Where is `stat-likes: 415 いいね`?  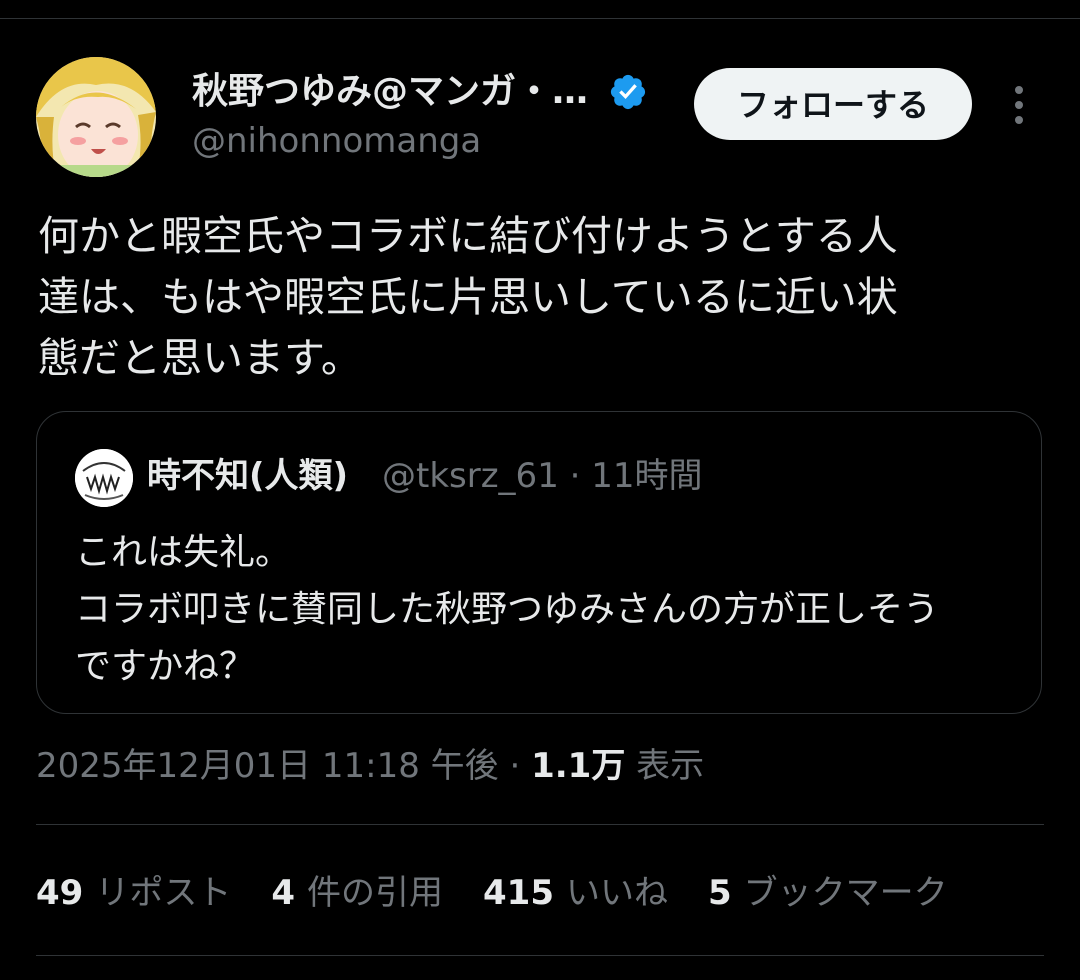 stat-likes: 415 いいね is located at coordinates (575, 893).